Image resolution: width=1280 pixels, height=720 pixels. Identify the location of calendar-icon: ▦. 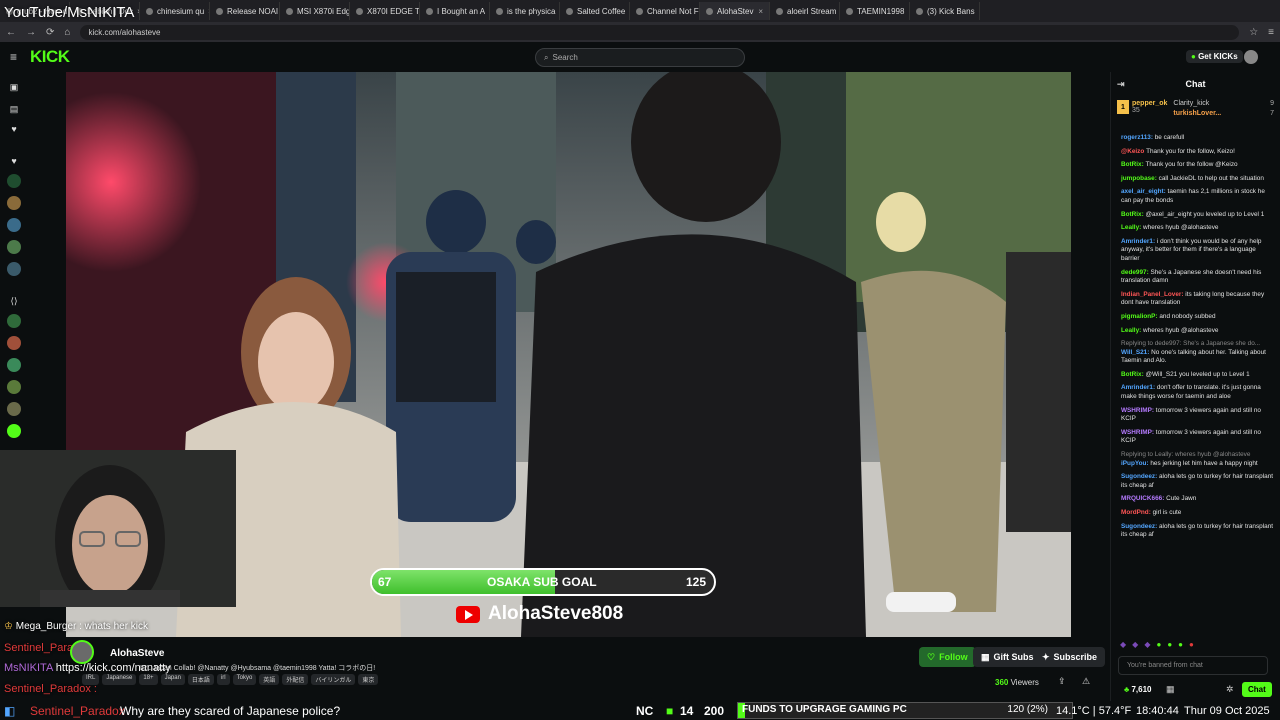
(1170, 689).